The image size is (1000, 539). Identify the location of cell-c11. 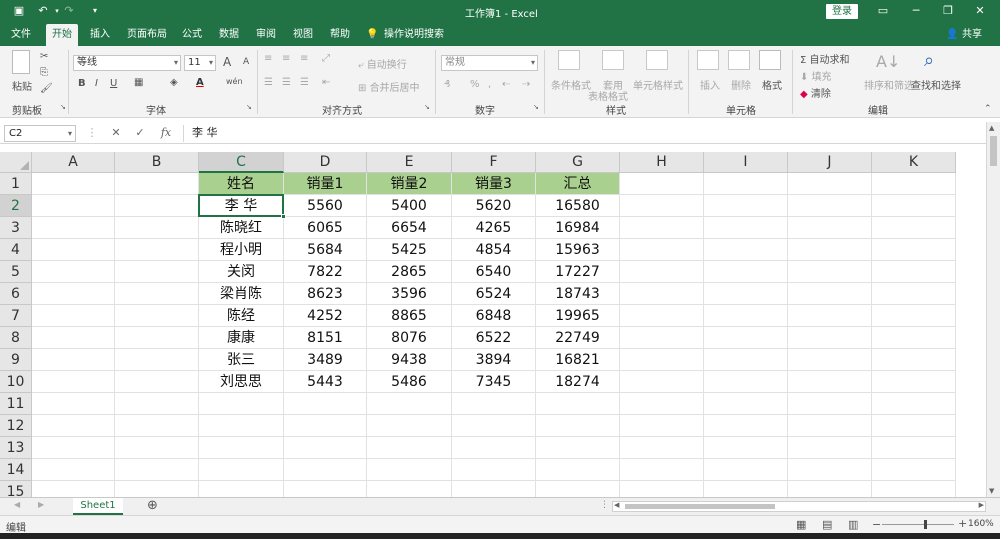
(241, 404).